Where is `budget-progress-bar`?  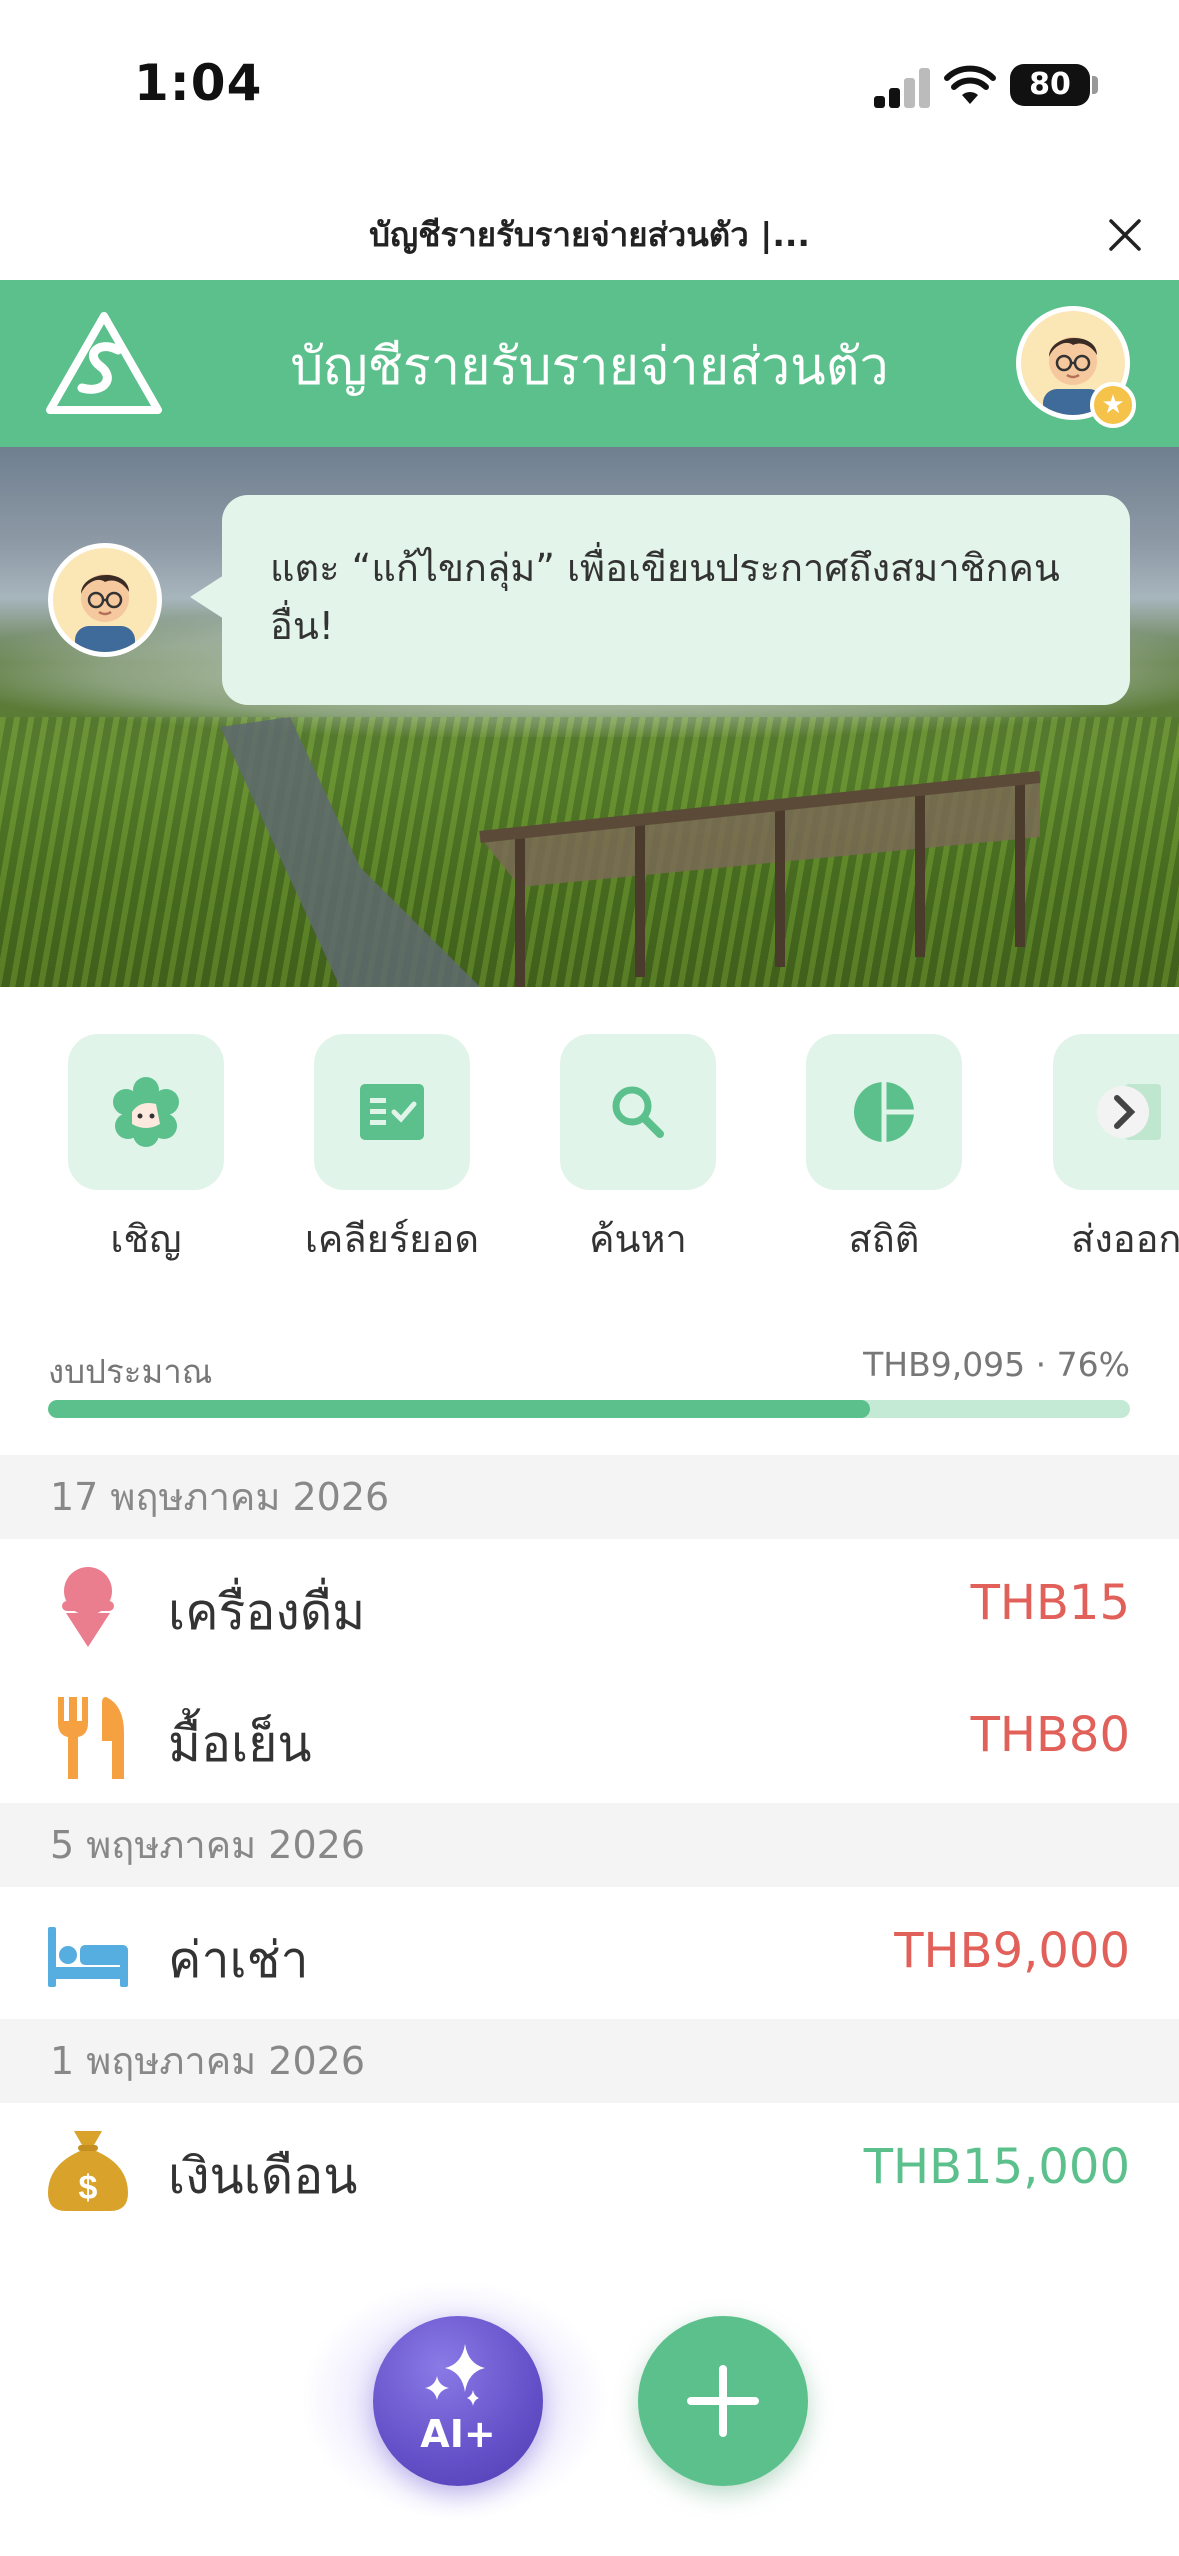
budget-progress-bar is located at coordinates (589, 1409).